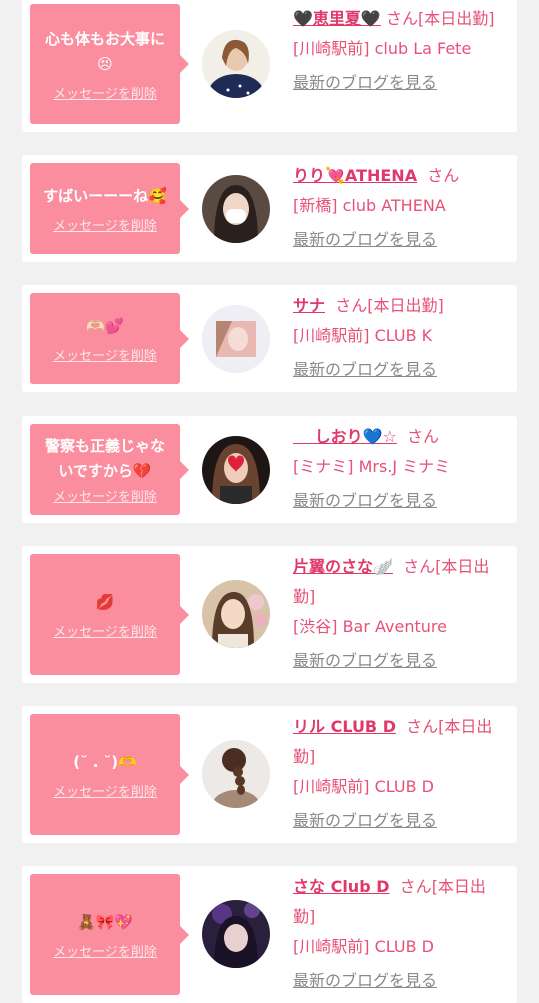  What do you see at coordinates (105, 325) in the screenshot?
I see `message-text: 🫶🏻💕` at bounding box center [105, 325].